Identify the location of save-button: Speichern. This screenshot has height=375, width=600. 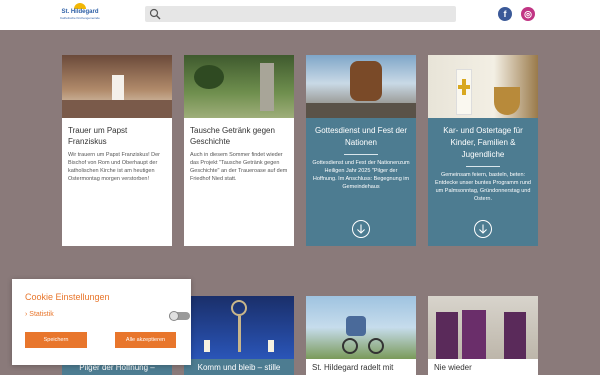
(56, 340).